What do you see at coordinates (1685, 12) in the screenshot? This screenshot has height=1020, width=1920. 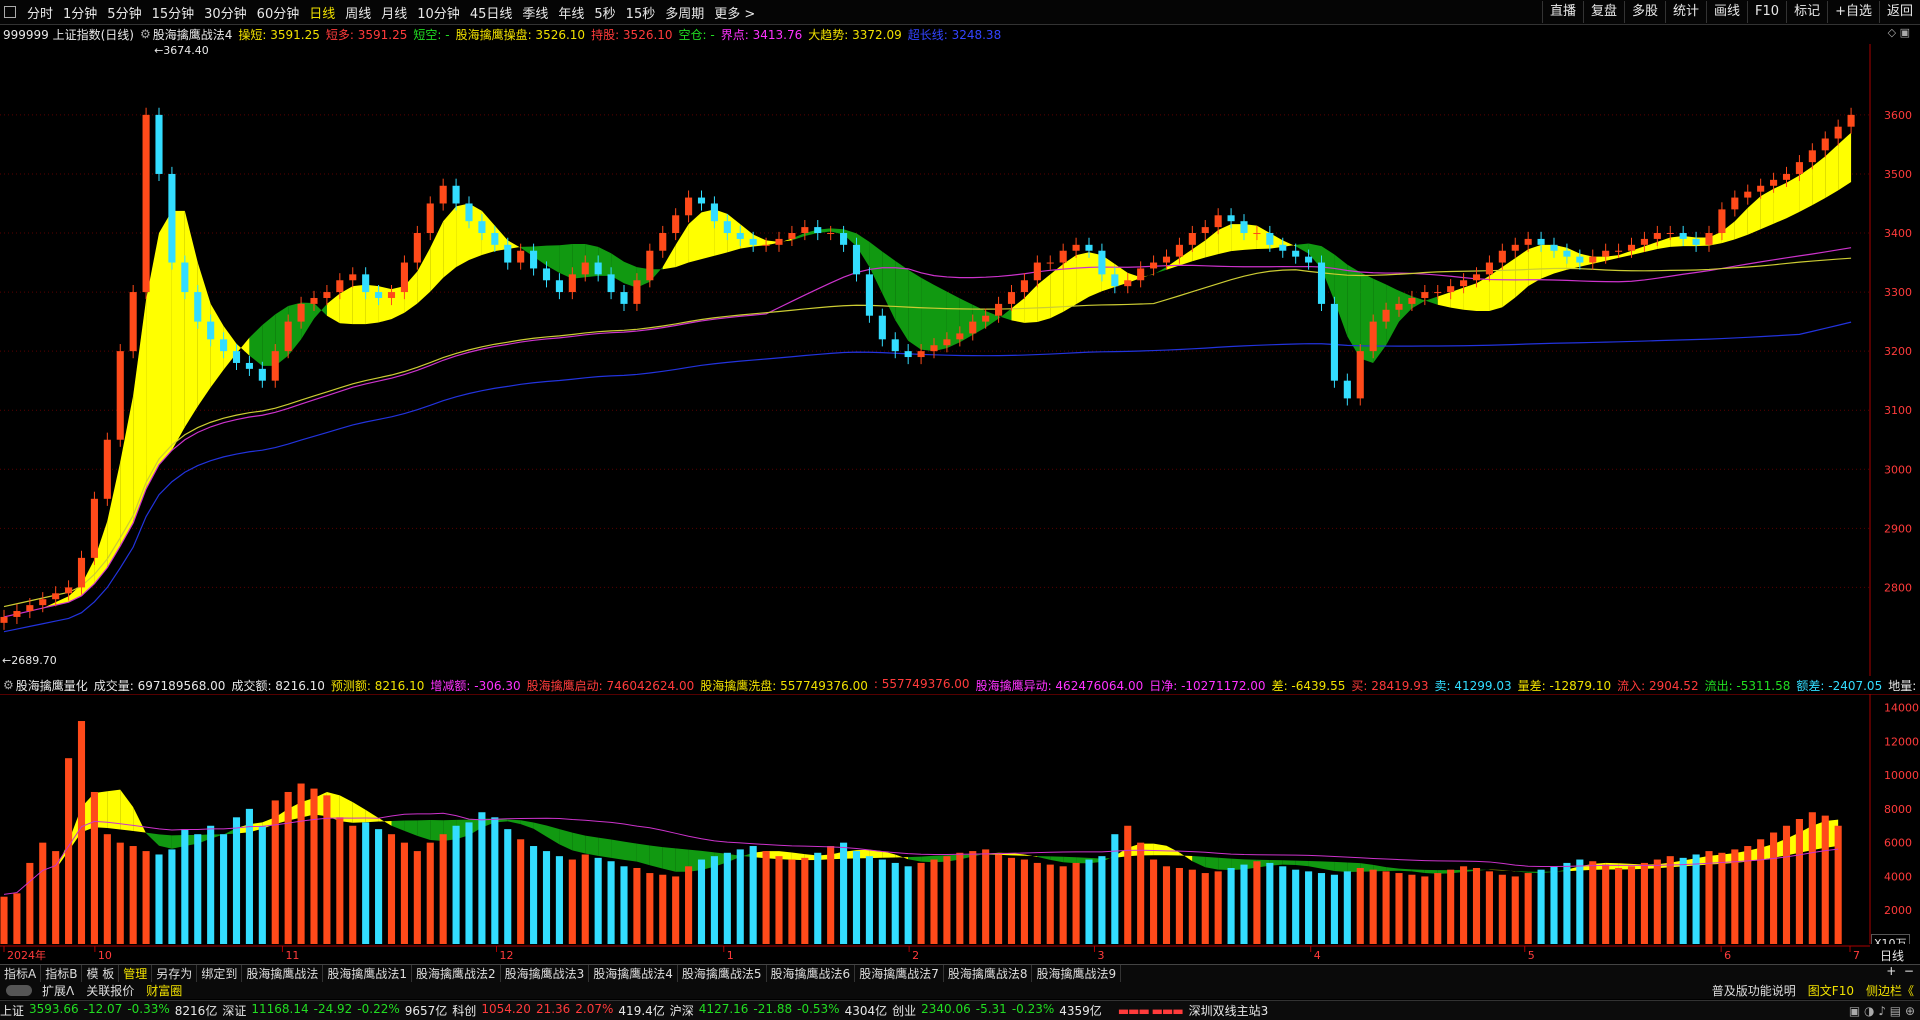 I see `tool-button-3: 统计` at bounding box center [1685, 12].